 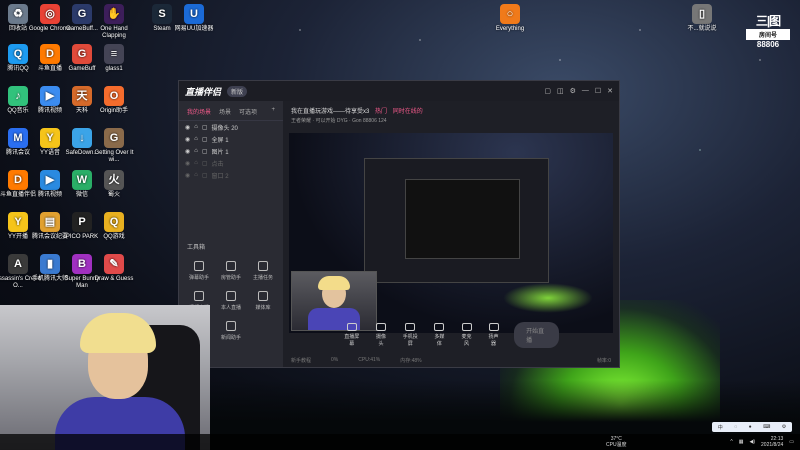 What do you see at coordinates (720, 427) in the screenshot?
I see `ime-lang-icon: 中` at bounding box center [720, 427].